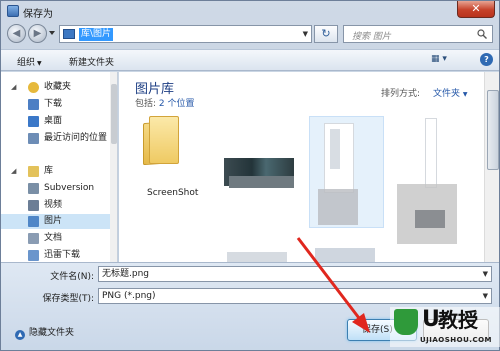  I want to click on refresh-button: ↻, so click(326, 34).